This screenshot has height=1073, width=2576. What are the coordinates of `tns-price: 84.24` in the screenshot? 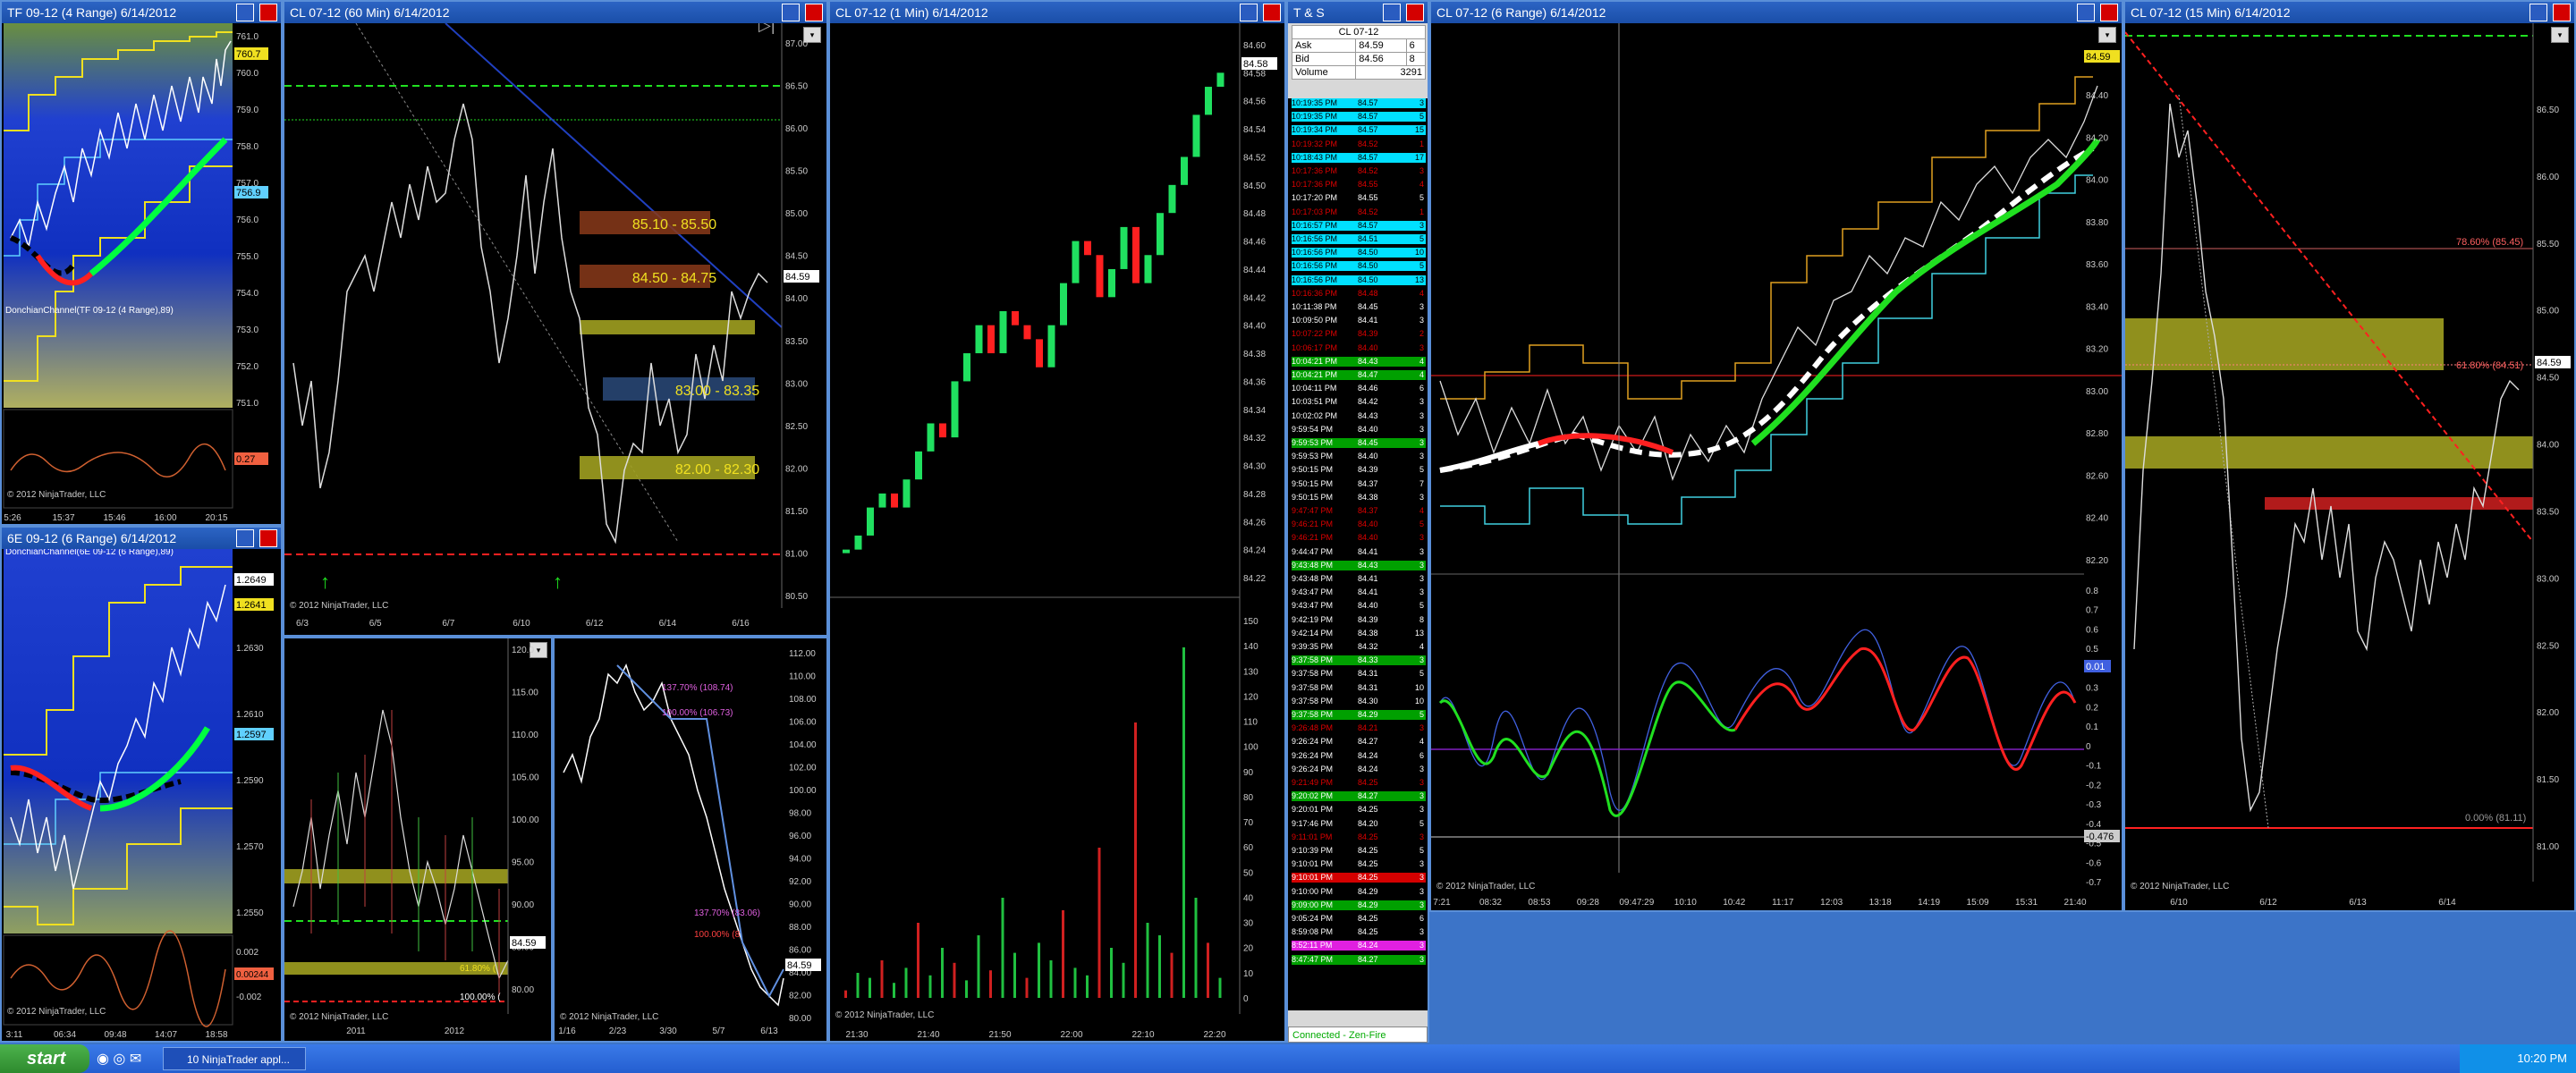 It's located at (1368, 946).